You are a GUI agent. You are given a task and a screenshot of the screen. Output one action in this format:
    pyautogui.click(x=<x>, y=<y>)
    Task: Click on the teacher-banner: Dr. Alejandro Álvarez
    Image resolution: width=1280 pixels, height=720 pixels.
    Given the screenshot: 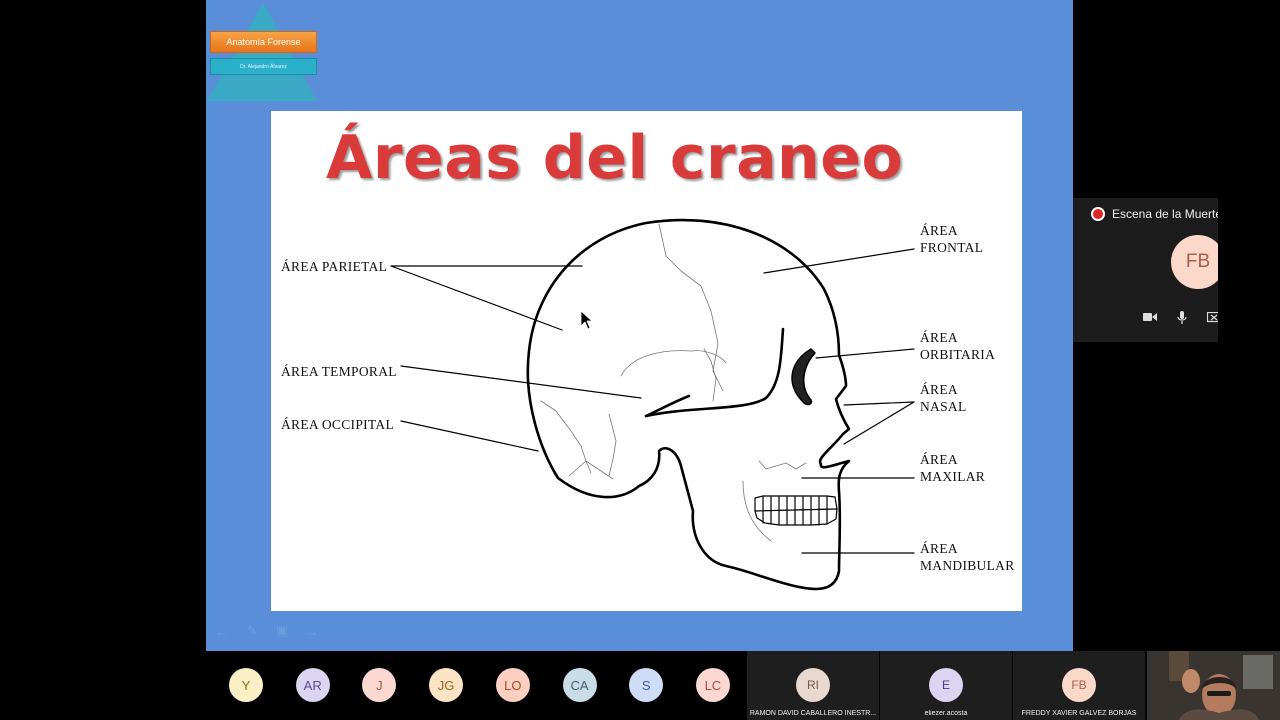 What is the action you would take?
    pyautogui.click(x=263, y=66)
    